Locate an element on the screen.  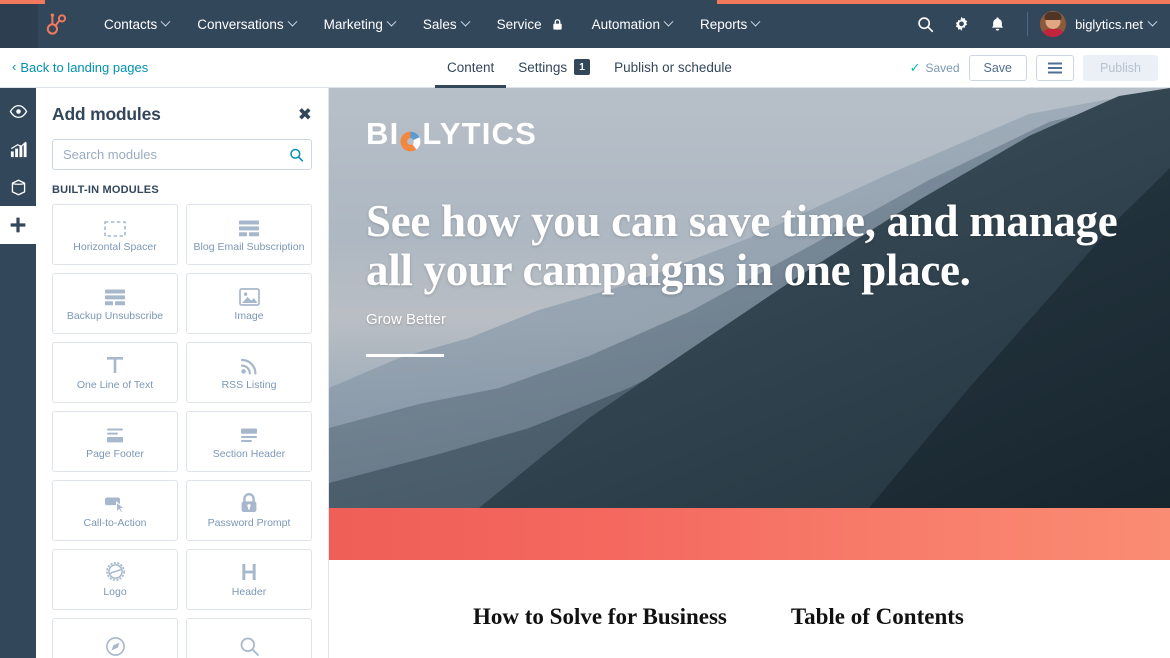
logo-badge-icon is located at coordinates (115, 571).